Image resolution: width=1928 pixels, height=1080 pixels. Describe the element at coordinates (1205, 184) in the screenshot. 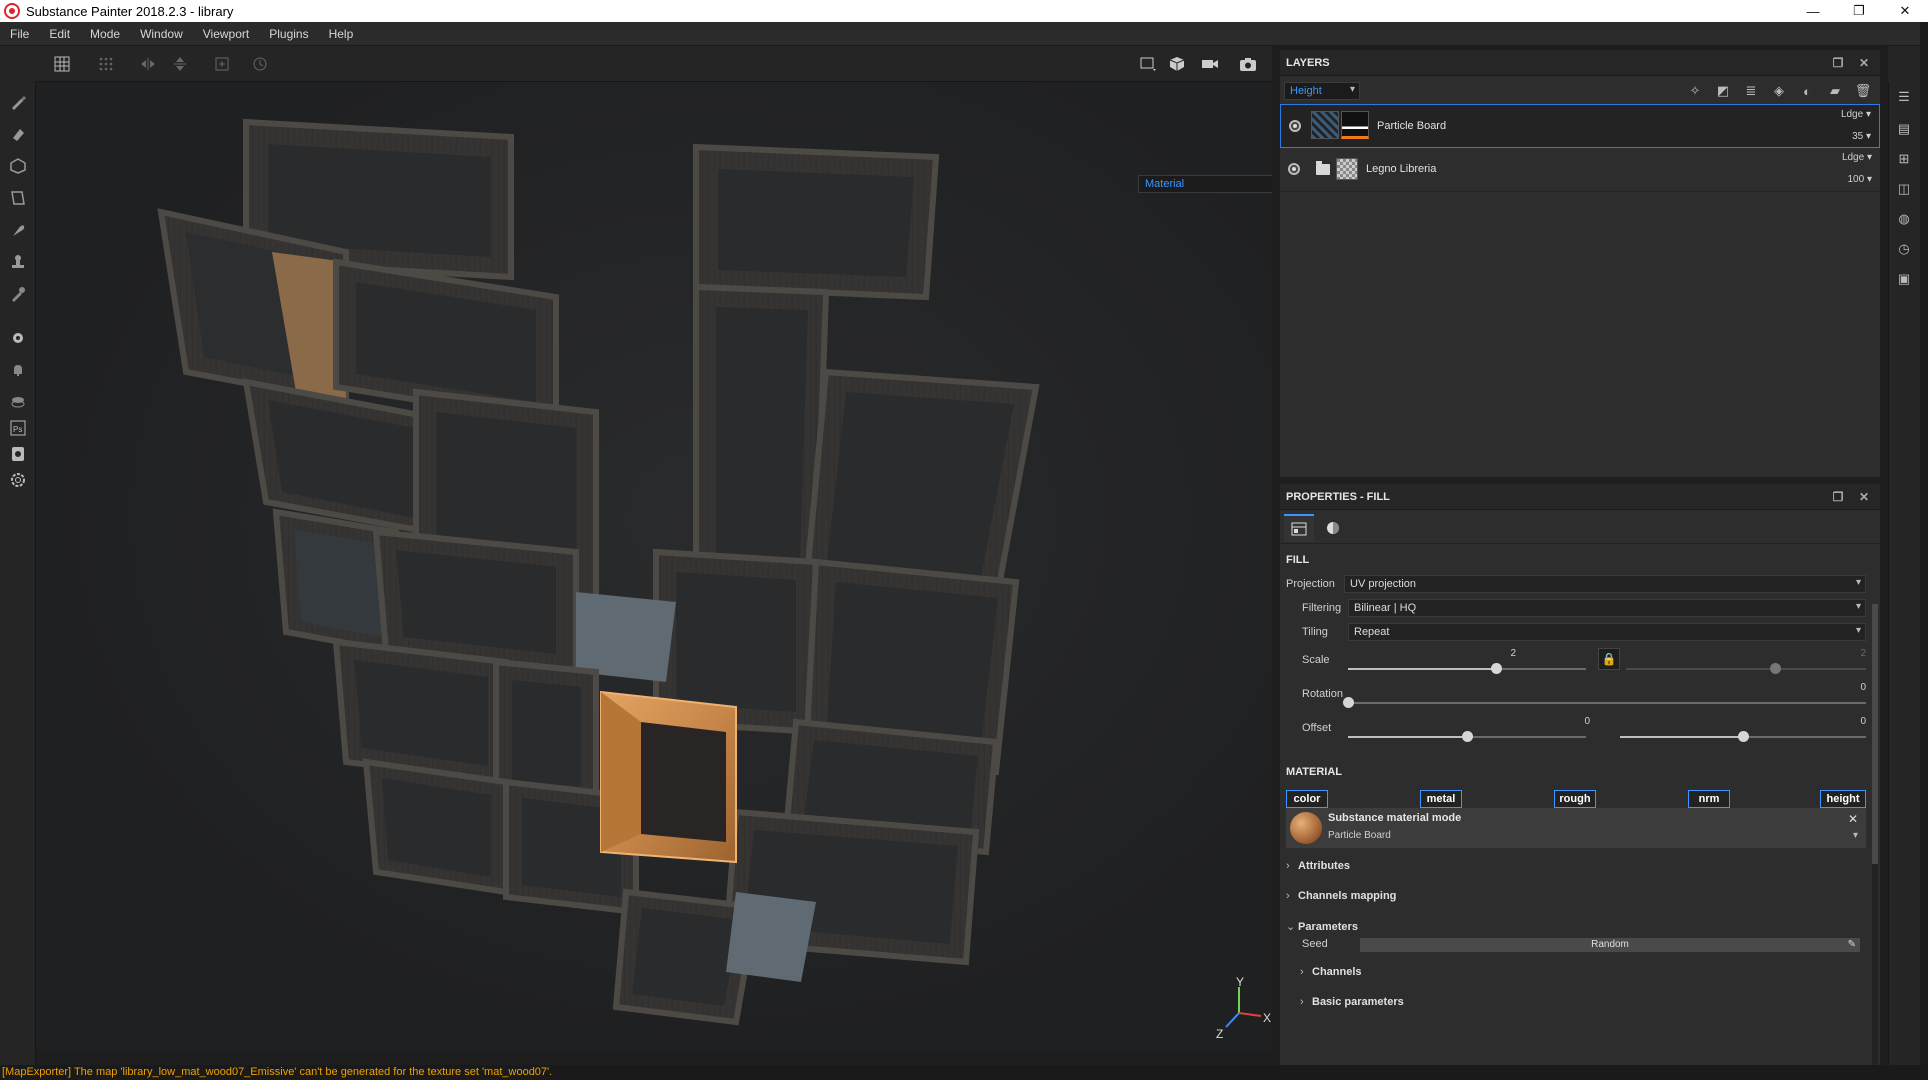

I see `display-mode-dropdown: Material ▾` at that location.